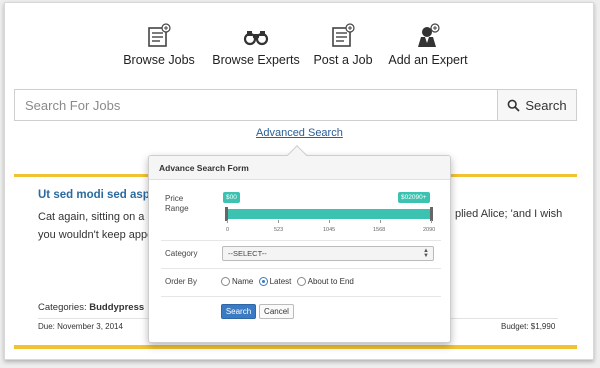 The width and height of the screenshot is (600, 368). Describe the element at coordinates (329, 230) in the screenshot. I see `range-tick-label: 1045` at that location.